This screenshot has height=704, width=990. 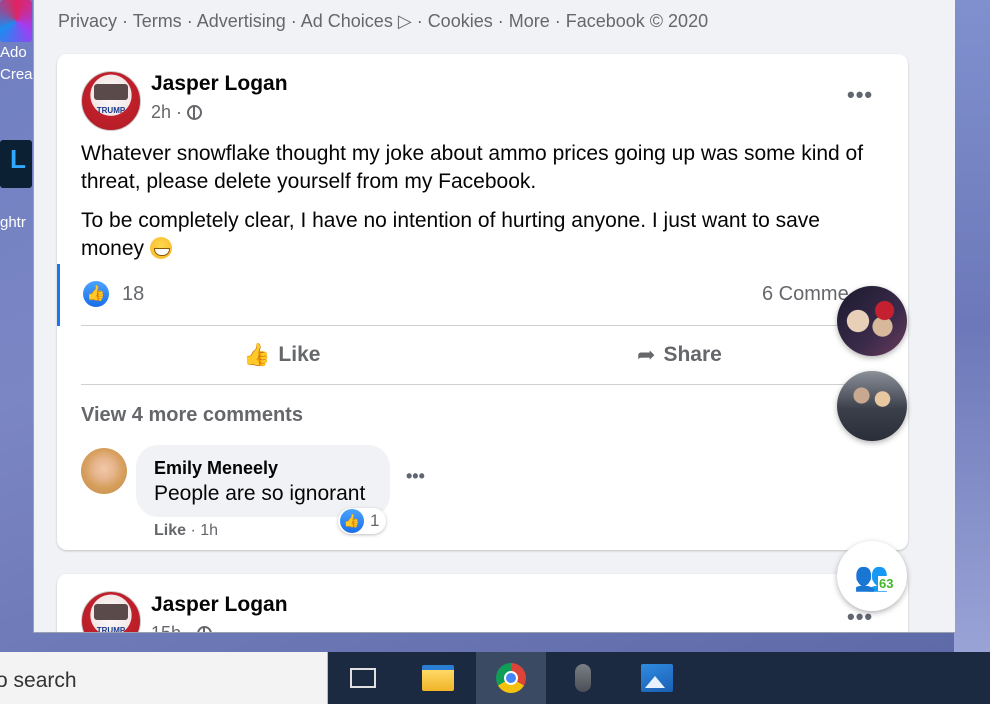 What do you see at coordinates (529, 21) in the screenshot?
I see `footer-link-more: More` at bounding box center [529, 21].